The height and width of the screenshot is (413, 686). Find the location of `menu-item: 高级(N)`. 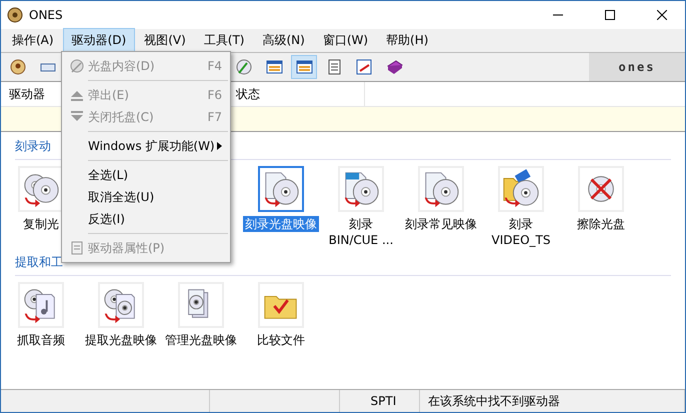

menu-item: 高级(N) is located at coordinates (283, 40).